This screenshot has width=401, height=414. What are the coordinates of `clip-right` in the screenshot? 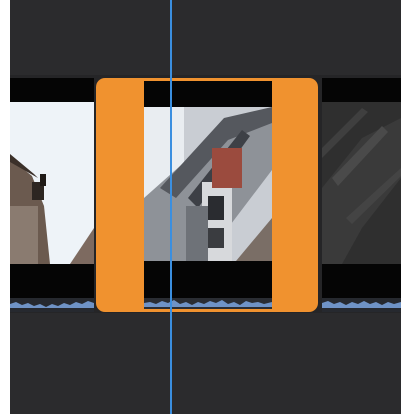 It's located at (361, 195).